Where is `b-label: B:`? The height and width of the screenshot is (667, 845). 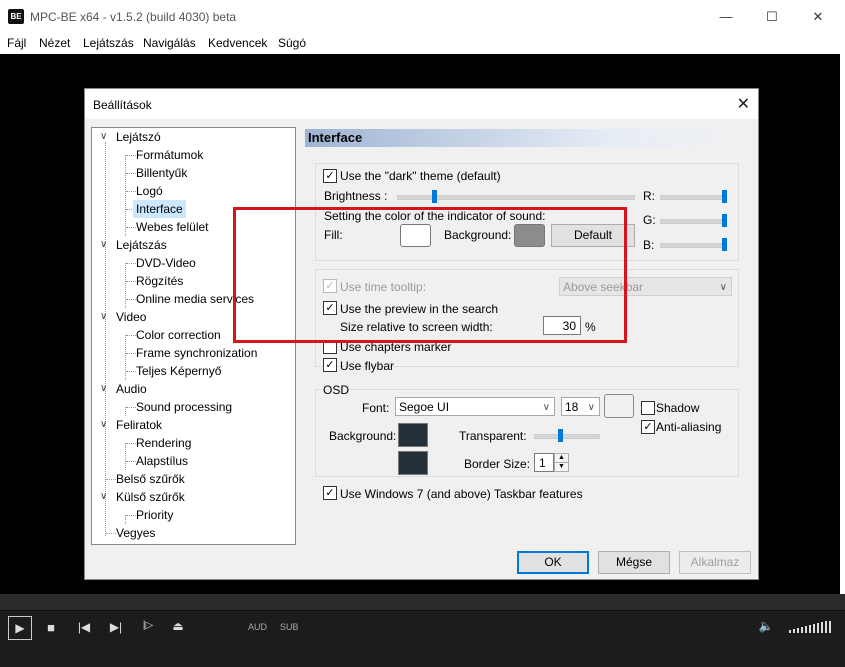 b-label: B: is located at coordinates (649, 245).